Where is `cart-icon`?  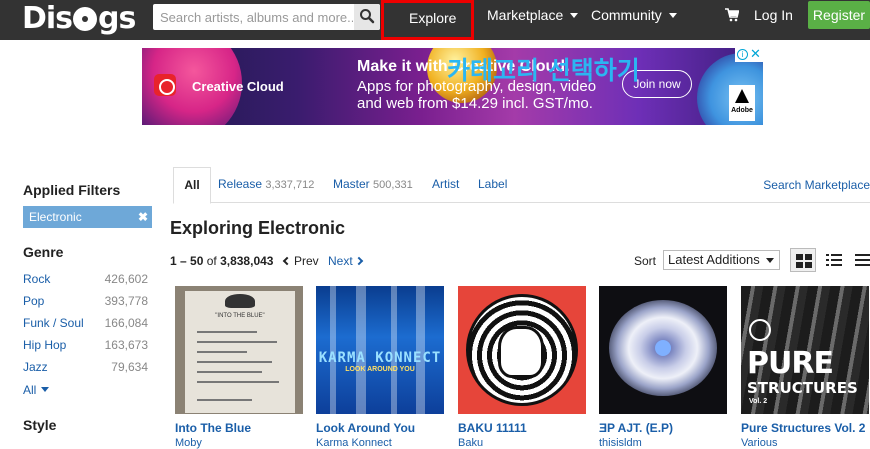
cart-icon is located at coordinates (732, 15).